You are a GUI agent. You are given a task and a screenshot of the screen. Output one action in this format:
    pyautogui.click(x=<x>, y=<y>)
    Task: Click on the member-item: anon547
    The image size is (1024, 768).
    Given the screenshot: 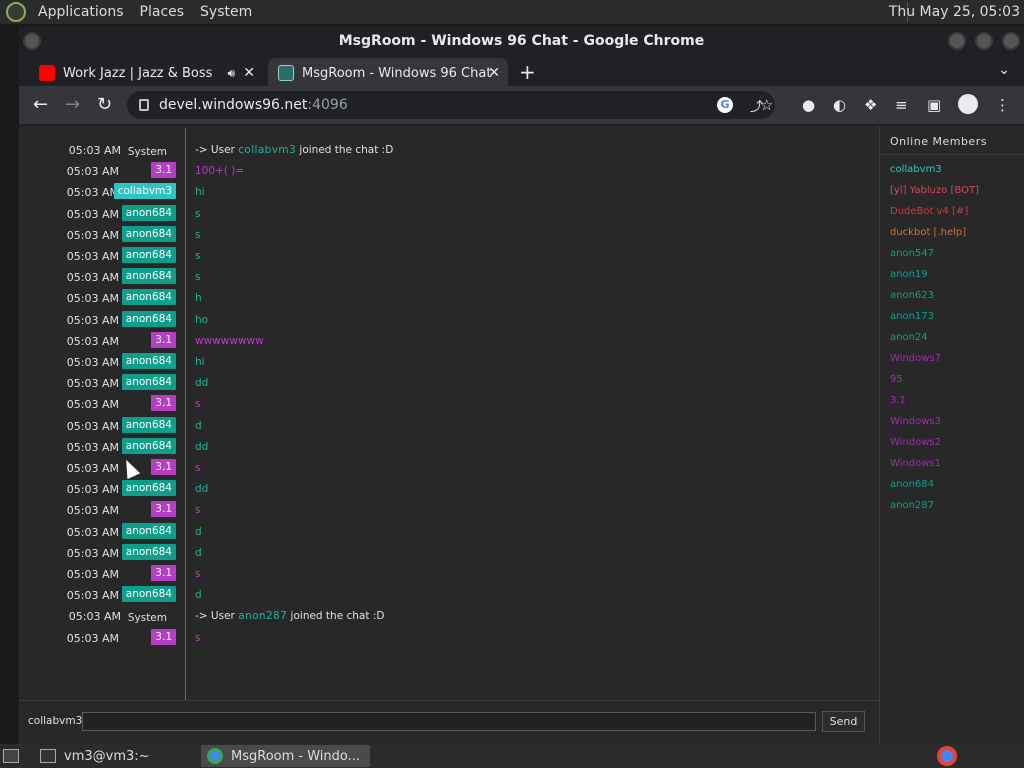 What is the action you would take?
    pyautogui.click(x=912, y=253)
    